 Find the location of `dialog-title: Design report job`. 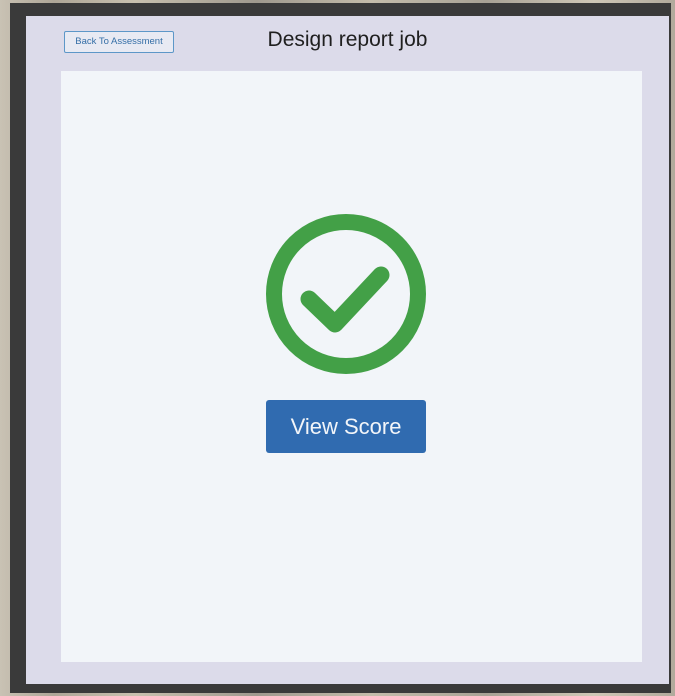

dialog-title: Design report job is located at coordinates (347, 39).